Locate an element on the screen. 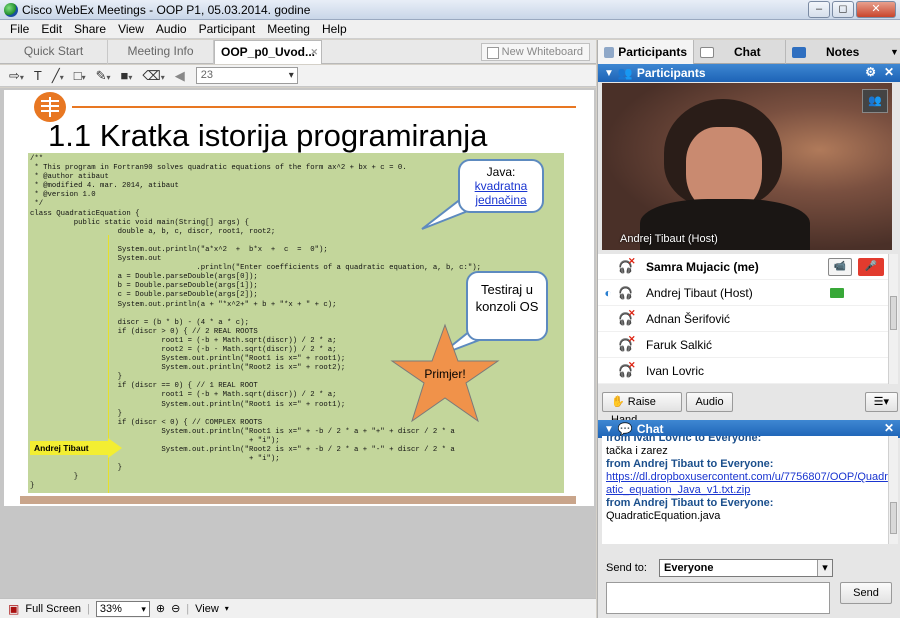 This screenshot has height=618, width=900. participant-row: 🎧 ✕ Adnan Šerifović is located at coordinates (743, 319).